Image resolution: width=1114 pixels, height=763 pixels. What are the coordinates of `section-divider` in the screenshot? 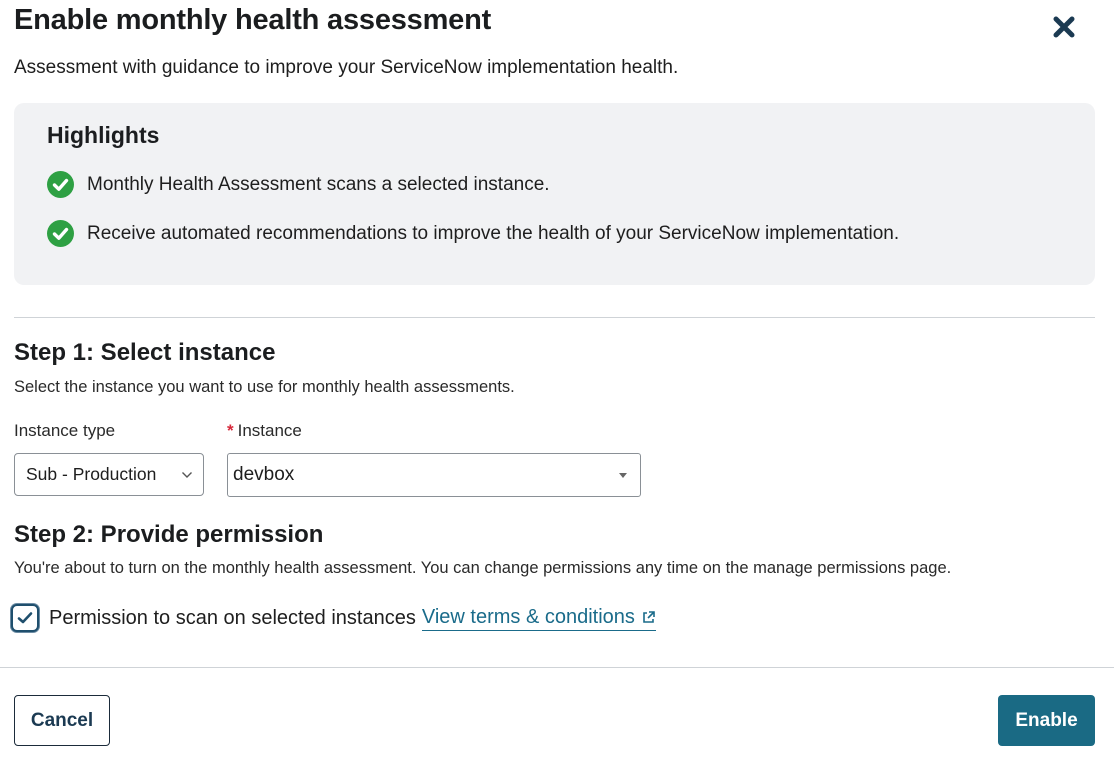 It's located at (554, 317).